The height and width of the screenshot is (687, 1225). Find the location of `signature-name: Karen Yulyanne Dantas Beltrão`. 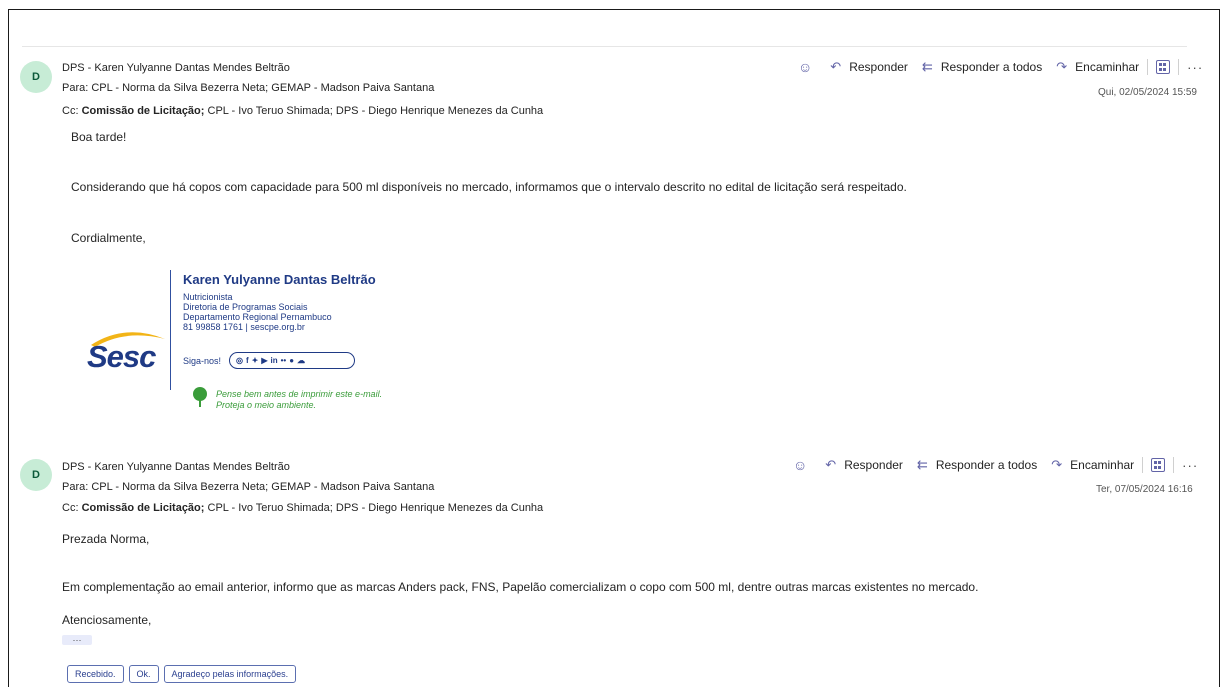

signature-name: Karen Yulyanne Dantas Beltrão is located at coordinates (279, 279).